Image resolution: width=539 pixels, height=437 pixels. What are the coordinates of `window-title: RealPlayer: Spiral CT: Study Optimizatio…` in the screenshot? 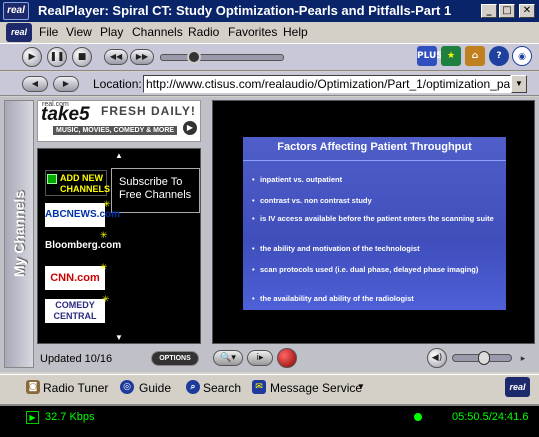 It's located at (245, 10).